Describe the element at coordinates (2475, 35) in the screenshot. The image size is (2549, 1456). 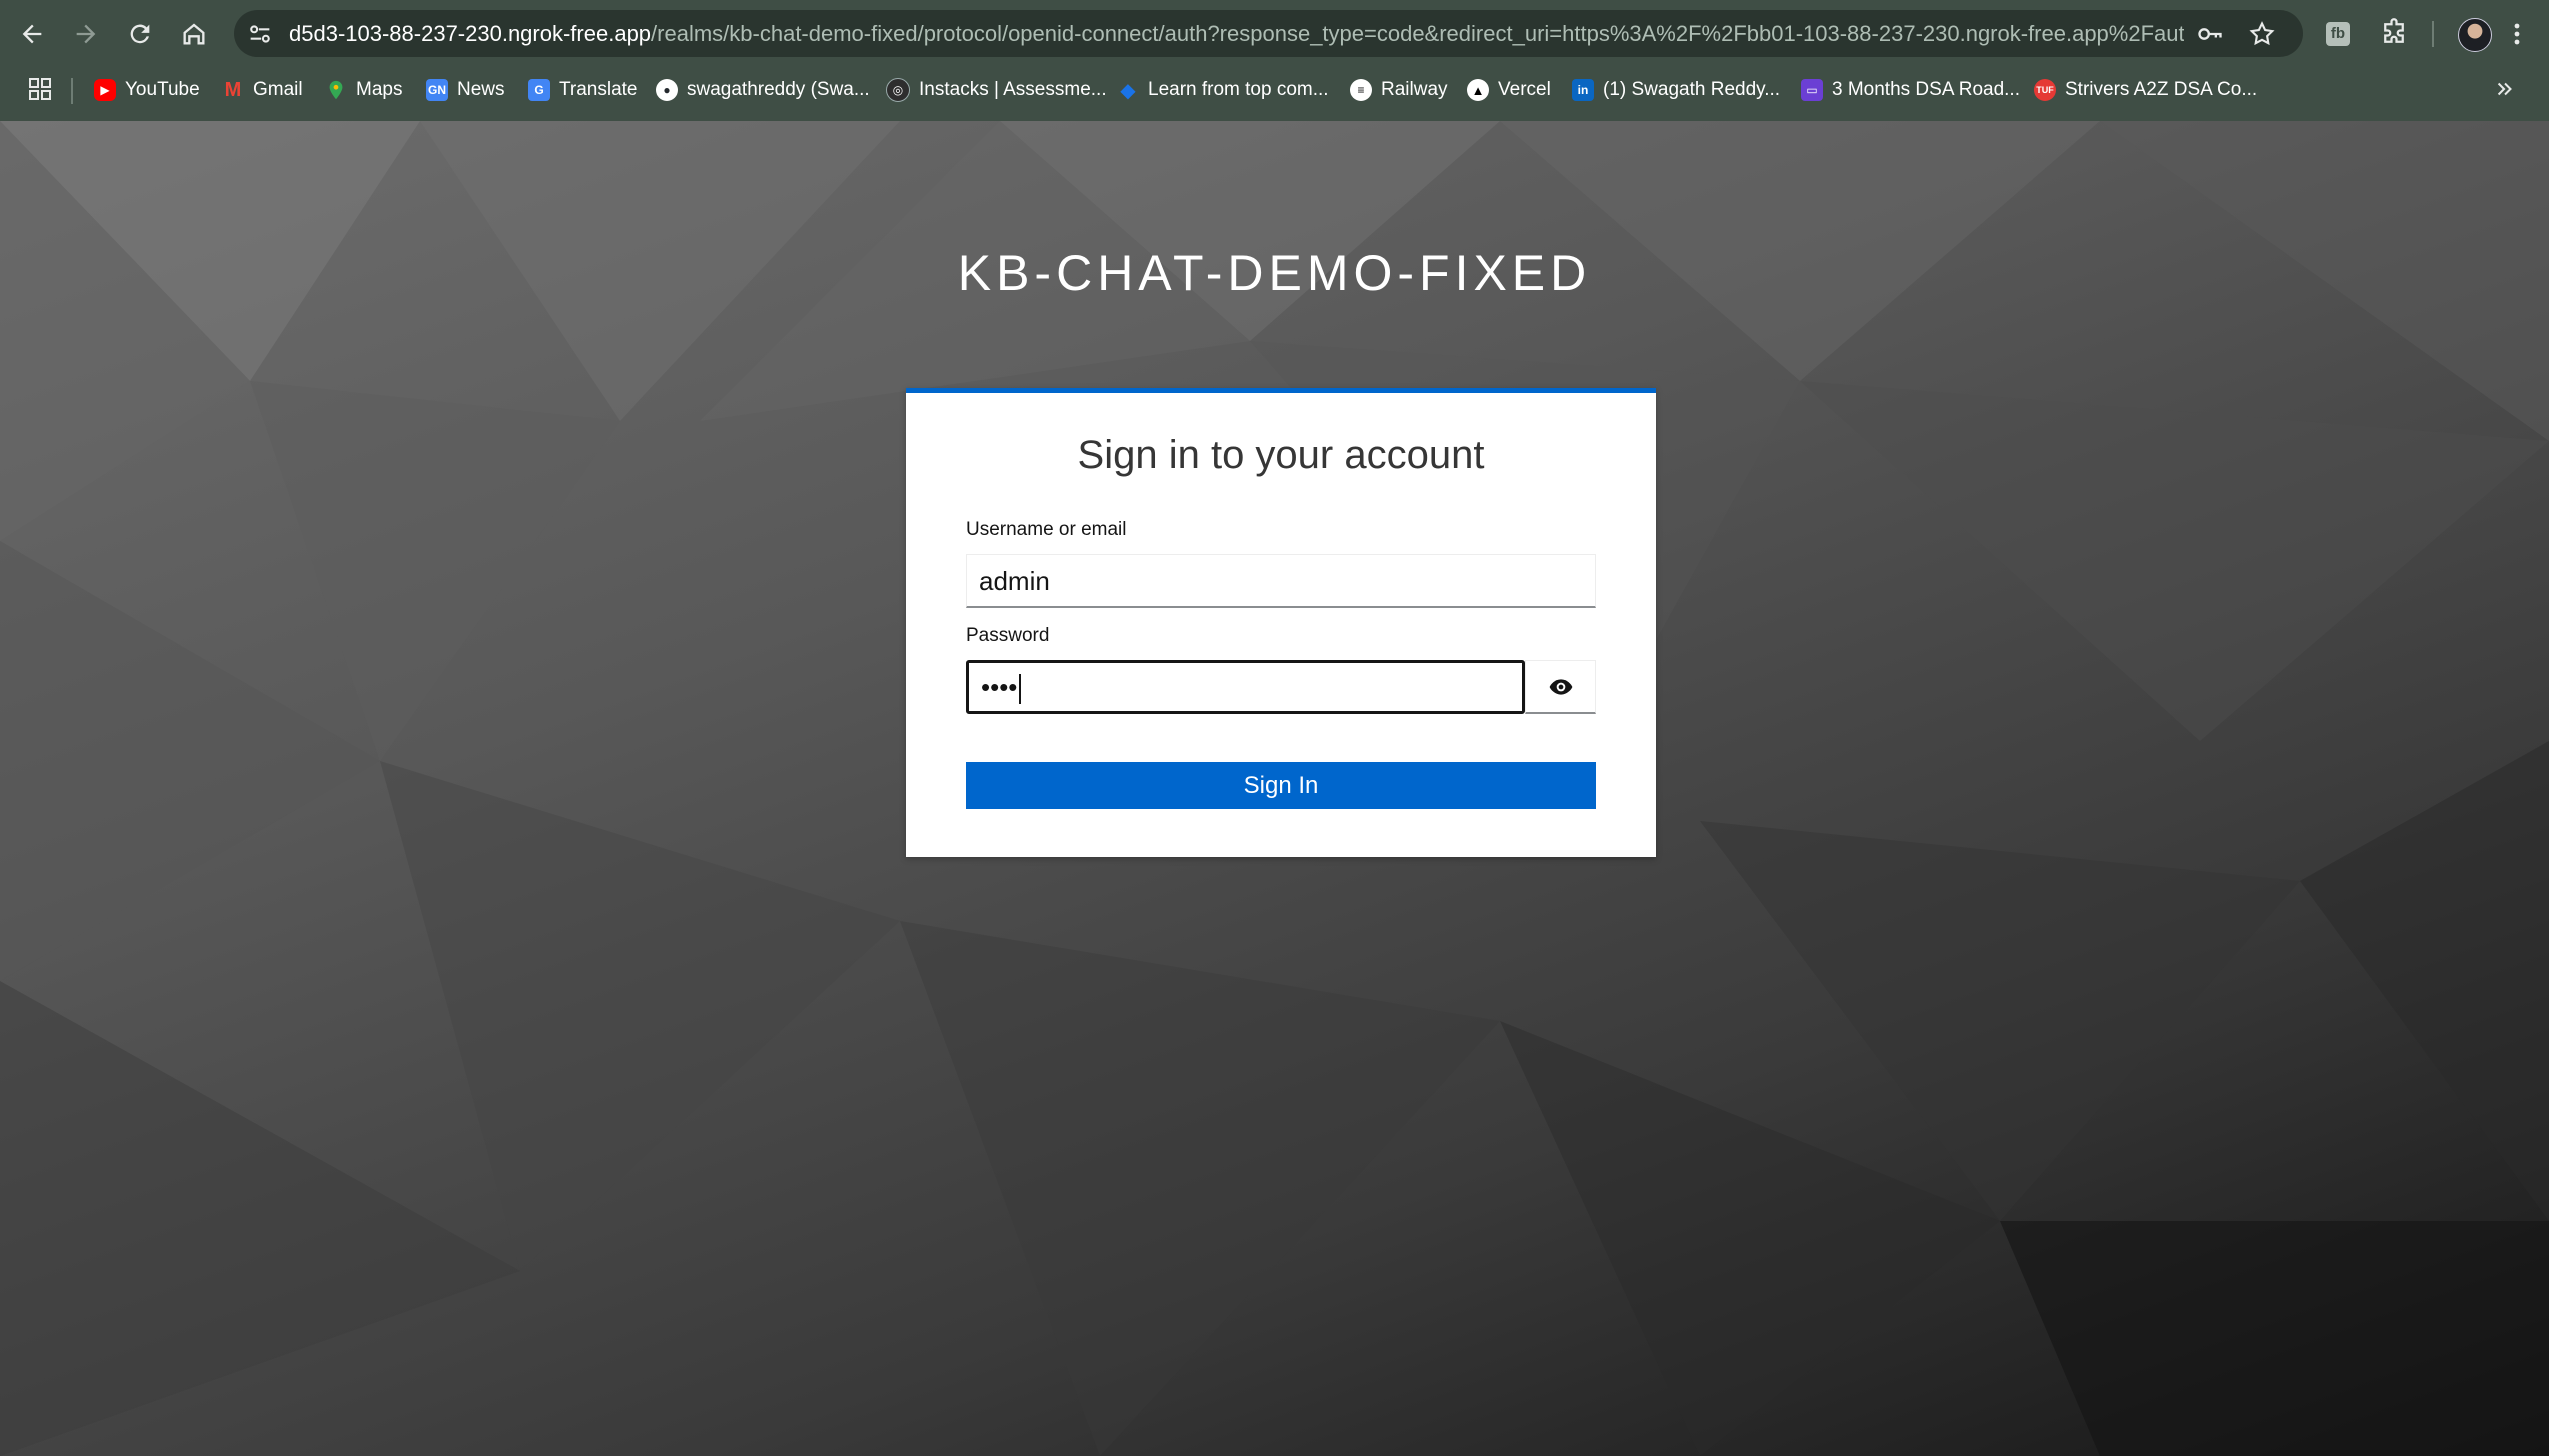
I see `profile-avatar` at that location.